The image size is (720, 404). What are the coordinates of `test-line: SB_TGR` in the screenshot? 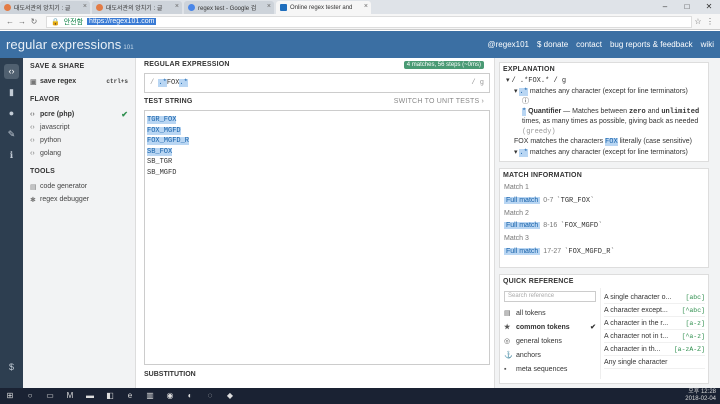 It's located at (160, 162).